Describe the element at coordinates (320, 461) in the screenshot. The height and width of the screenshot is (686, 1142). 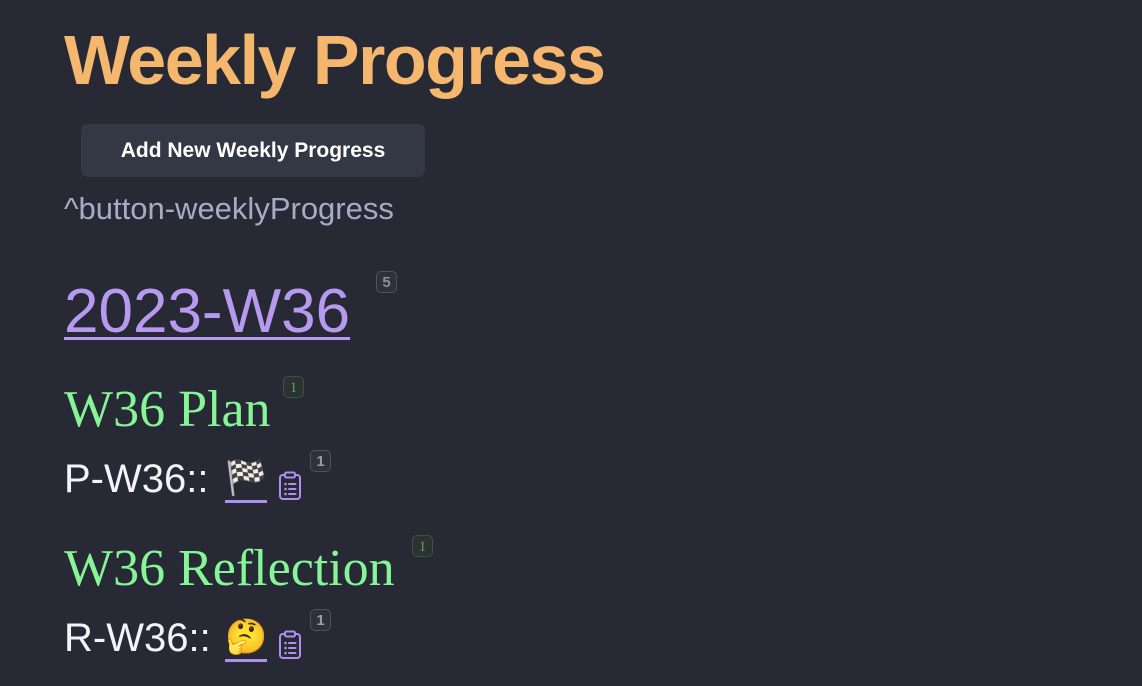
I see `plan-field-count-badge: 1` at that location.